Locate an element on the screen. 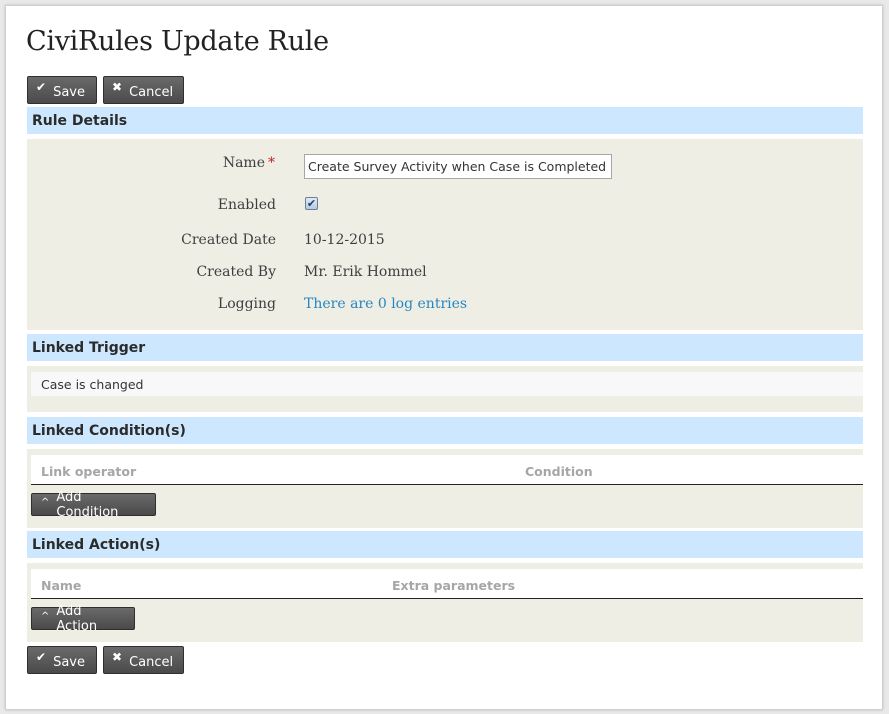 The height and width of the screenshot is (714, 889). rule-name-input is located at coordinates (458, 166).